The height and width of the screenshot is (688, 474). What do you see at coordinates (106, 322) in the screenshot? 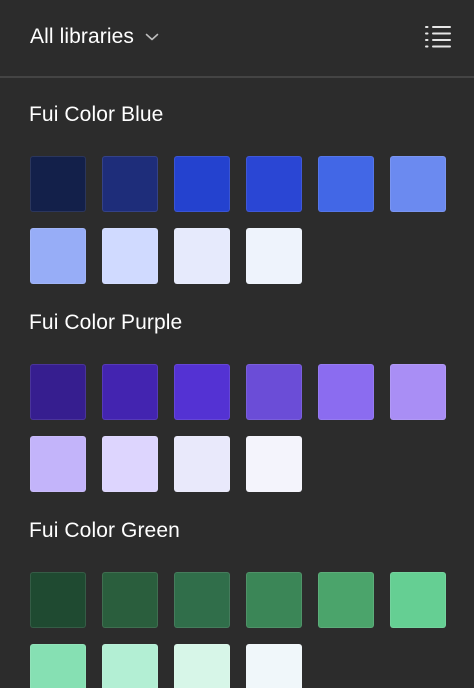
I see `section-title-purple: Fui Color Purple` at bounding box center [106, 322].